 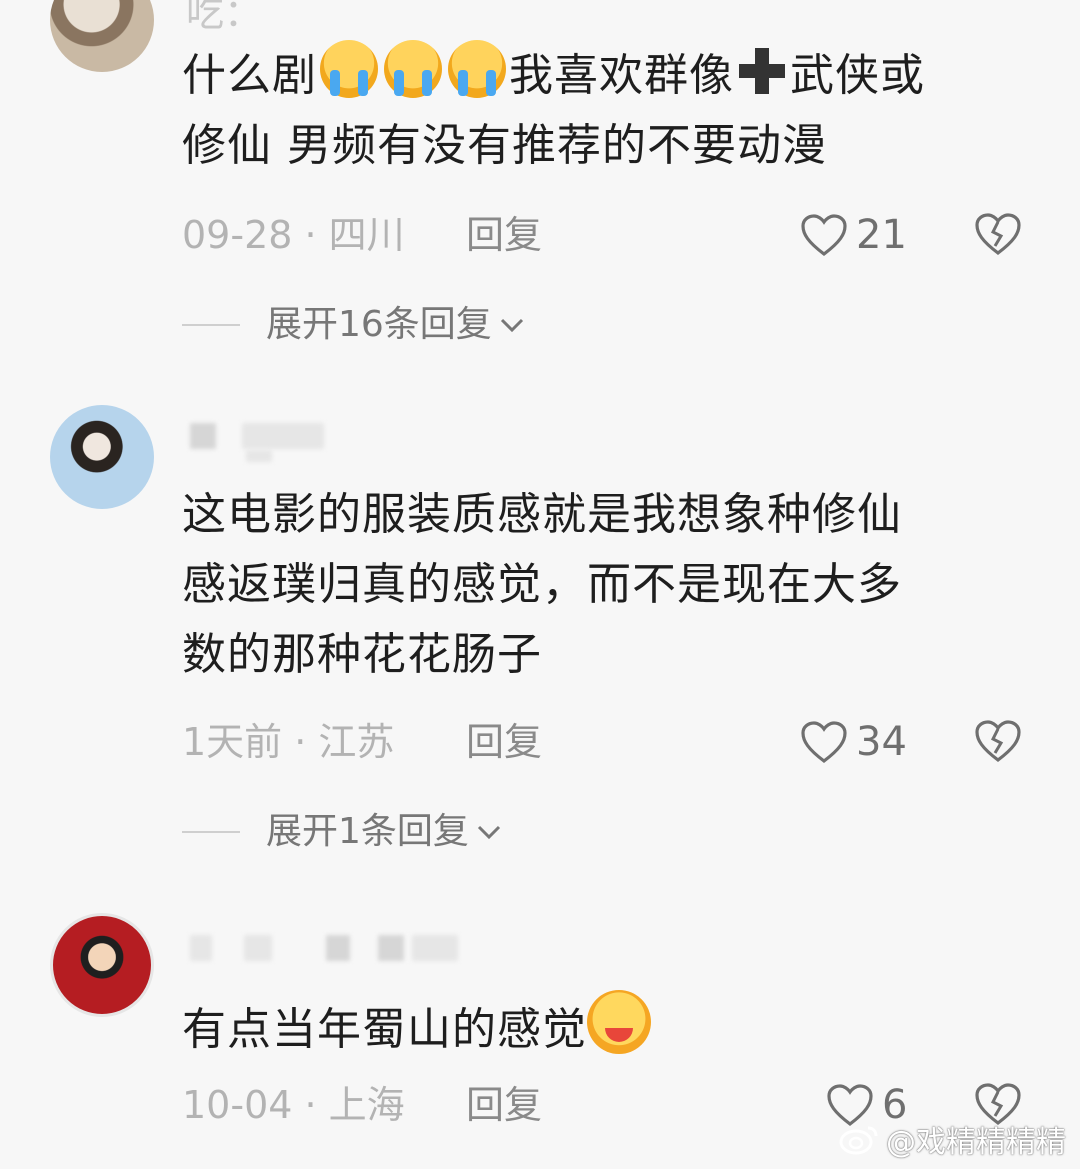 I want to click on plus-emoji-icon, so click(x=762, y=71).